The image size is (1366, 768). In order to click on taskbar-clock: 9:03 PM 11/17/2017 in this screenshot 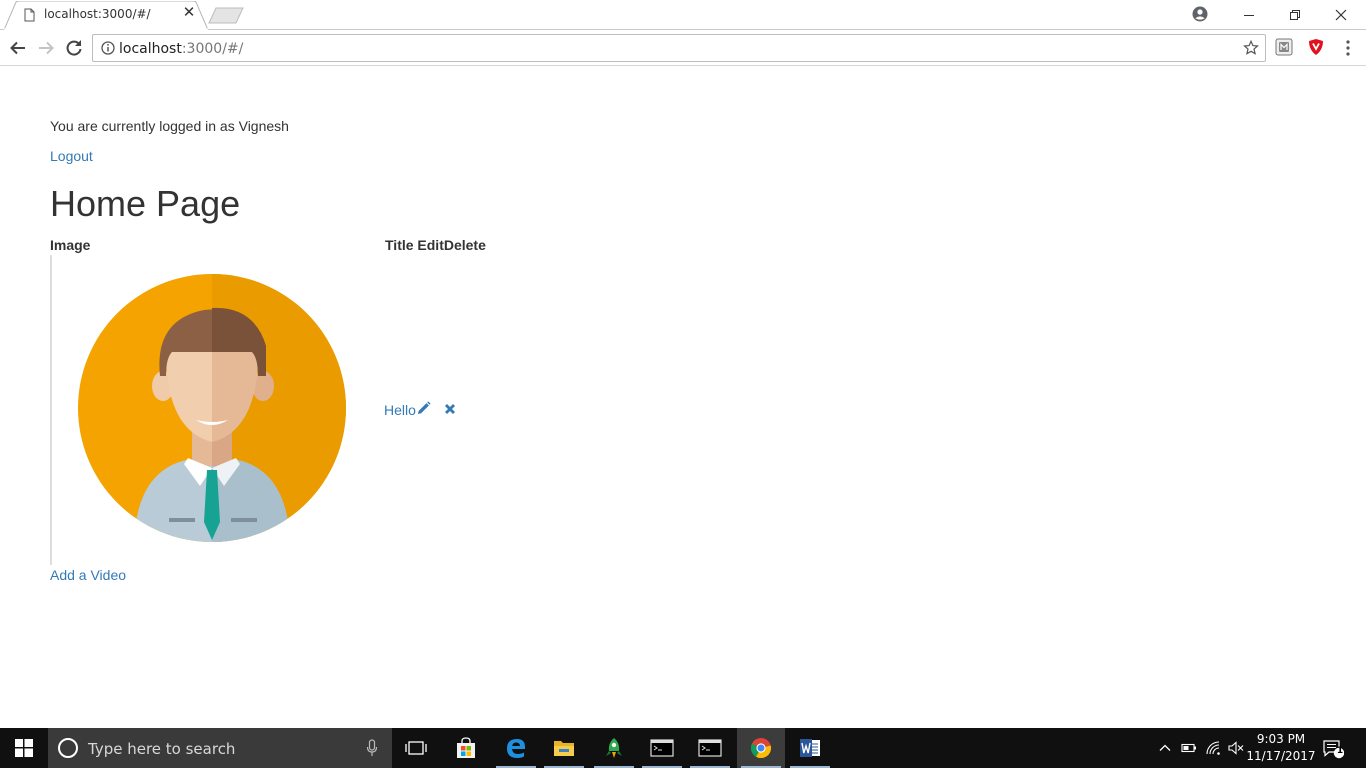, I will do `click(1281, 748)`.